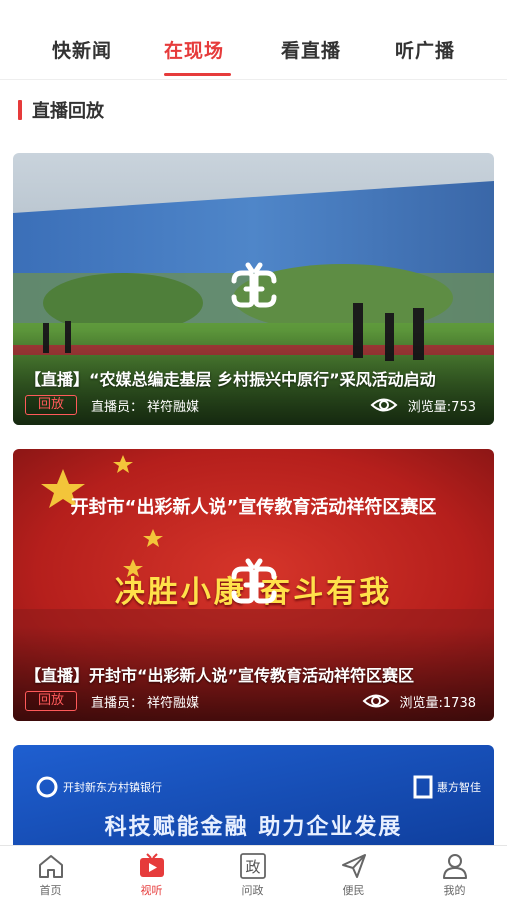 The image size is (507, 900). Describe the element at coordinates (437, 703) in the screenshot. I see `views-label: 浏览量:1738` at that location.